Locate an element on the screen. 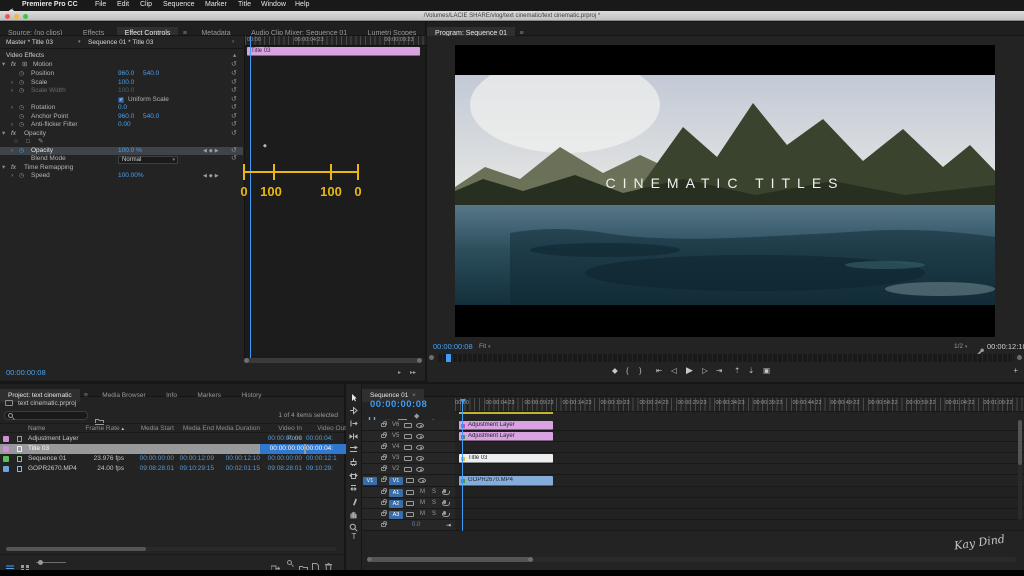 The height and width of the screenshot is (576, 1024). project-h-scrollbar is located at coordinates (171, 549).